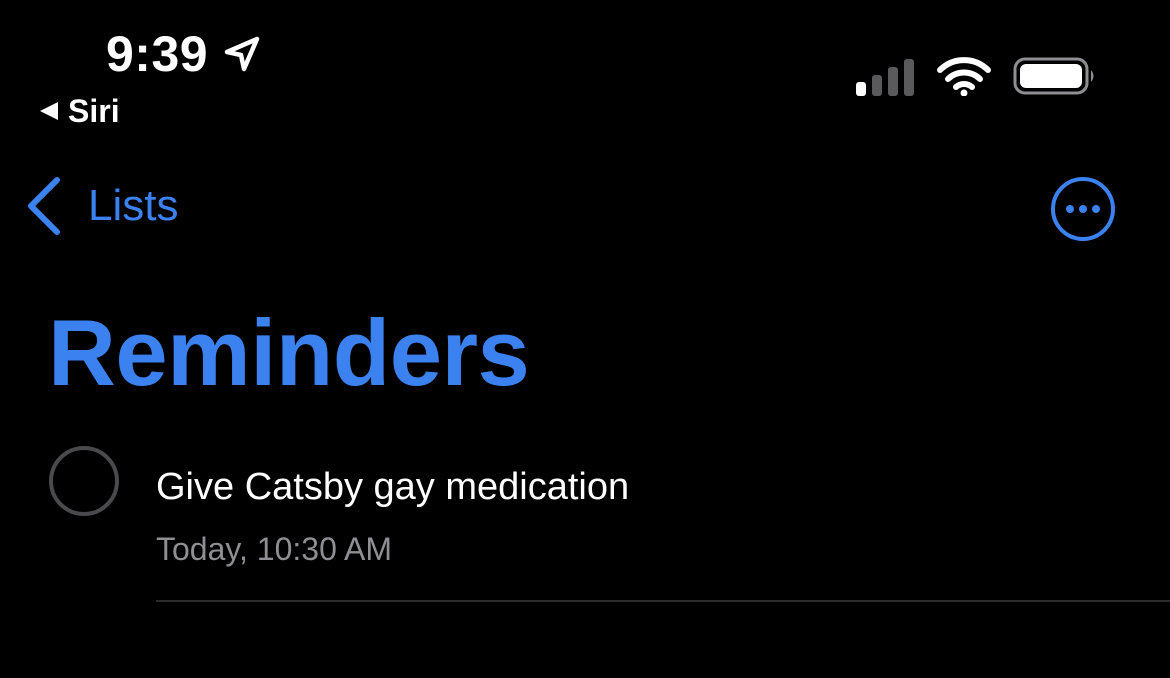 Image resolution: width=1170 pixels, height=678 pixels. What do you see at coordinates (663, 601) in the screenshot?
I see `row-divider` at bounding box center [663, 601].